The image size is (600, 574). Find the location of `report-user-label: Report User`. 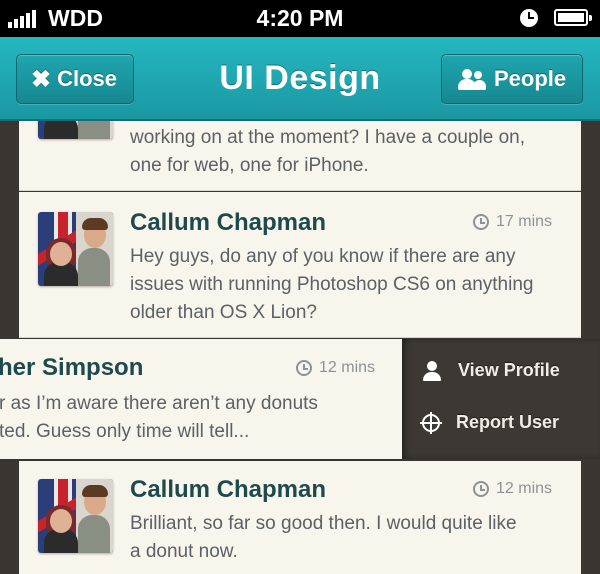

report-user-label: Report User is located at coordinates (508, 422).